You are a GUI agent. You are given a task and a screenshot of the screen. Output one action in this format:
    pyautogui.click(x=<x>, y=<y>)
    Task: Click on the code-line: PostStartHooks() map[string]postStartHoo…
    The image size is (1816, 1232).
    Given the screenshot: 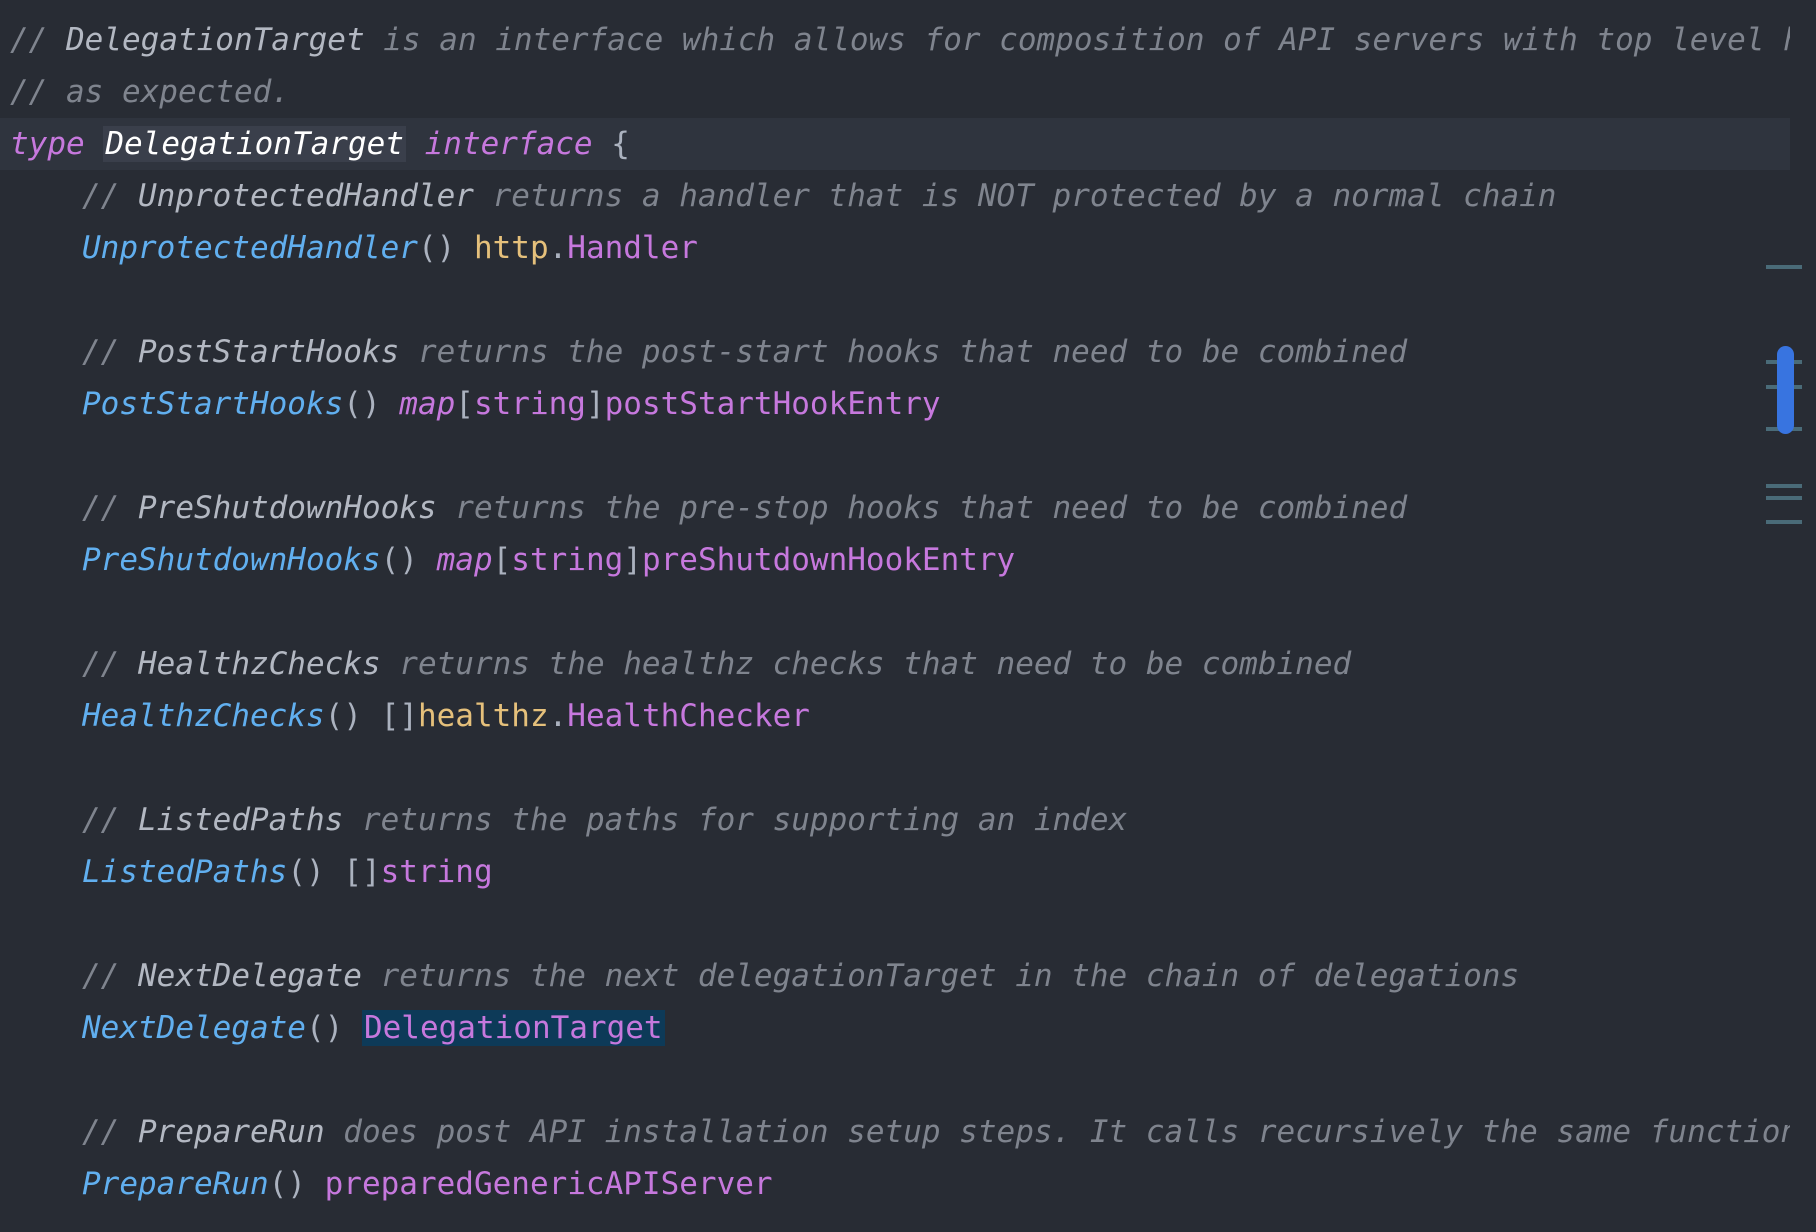 What is the action you would take?
    pyautogui.click(x=895, y=404)
    